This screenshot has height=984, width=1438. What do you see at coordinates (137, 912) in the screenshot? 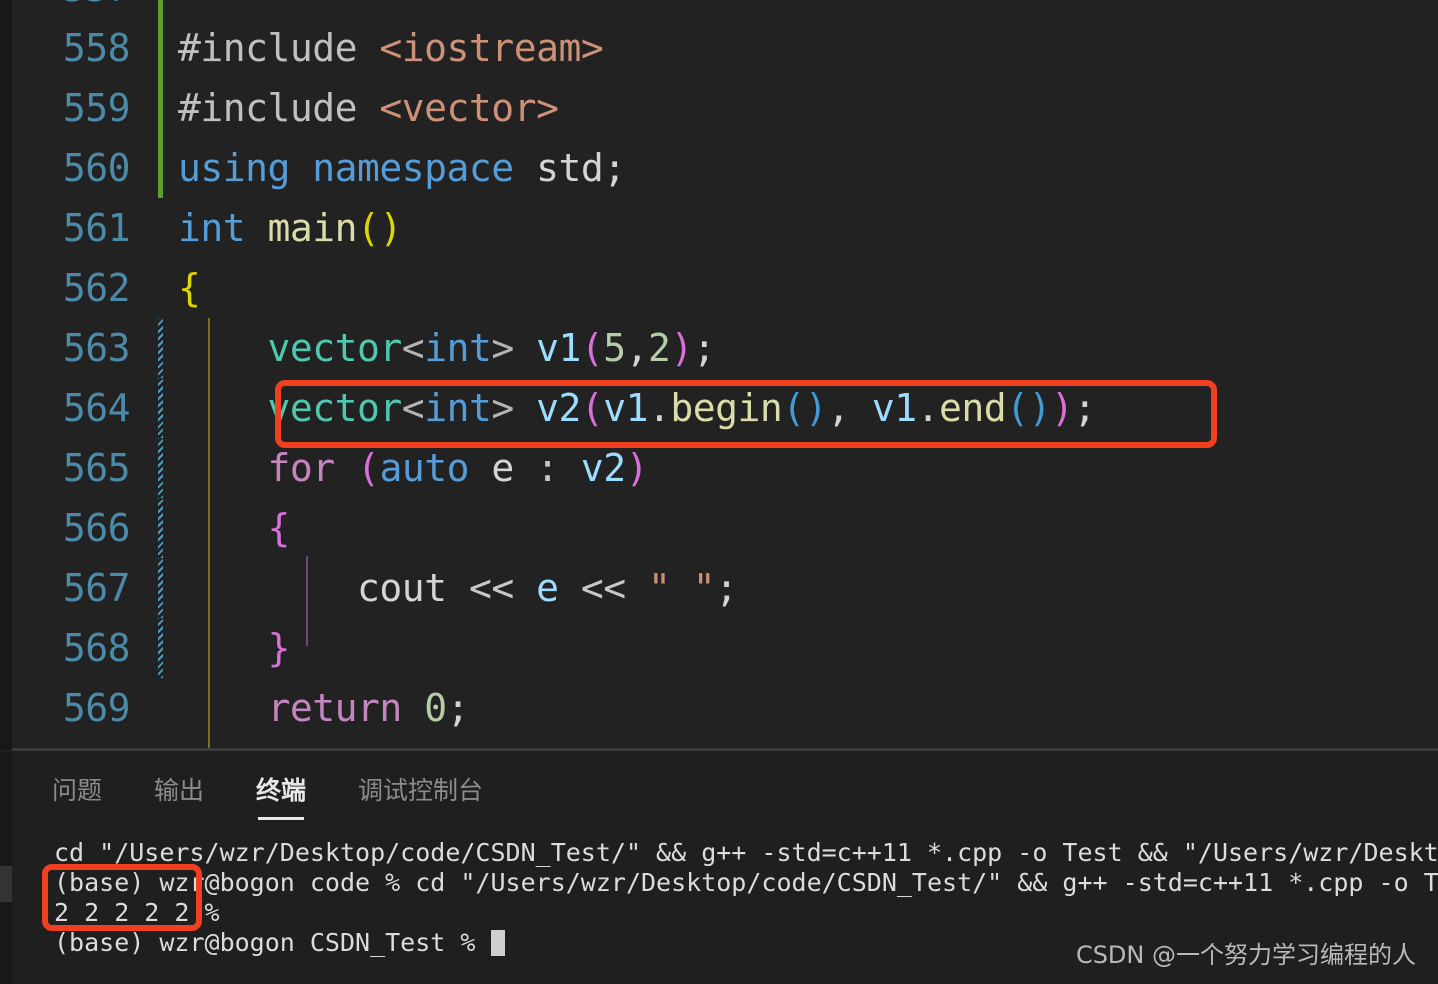
I see `terminal-line-text: 2 2 2 2 2 %` at bounding box center [137, 912].